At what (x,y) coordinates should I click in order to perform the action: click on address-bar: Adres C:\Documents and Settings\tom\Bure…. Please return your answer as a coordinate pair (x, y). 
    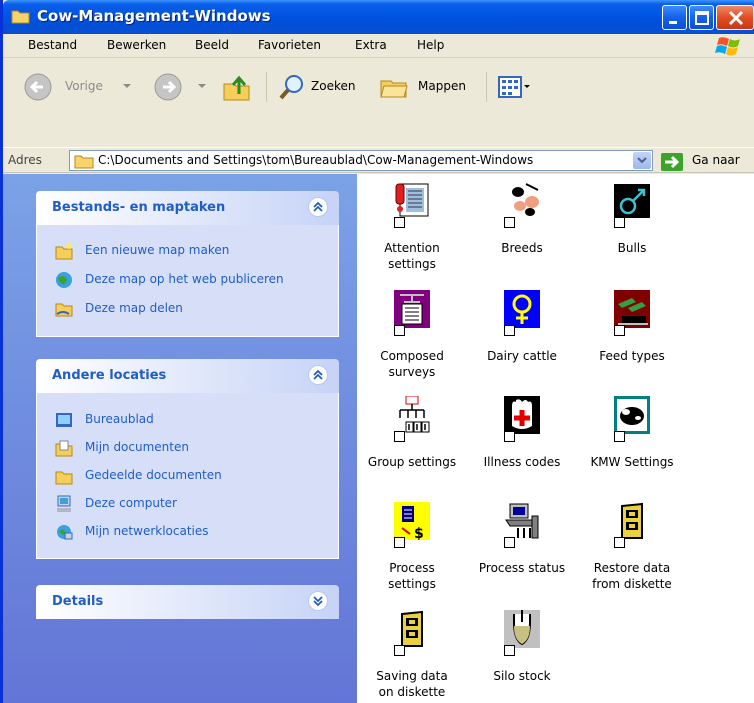
    Looking at the image, I should click on (378, 160).